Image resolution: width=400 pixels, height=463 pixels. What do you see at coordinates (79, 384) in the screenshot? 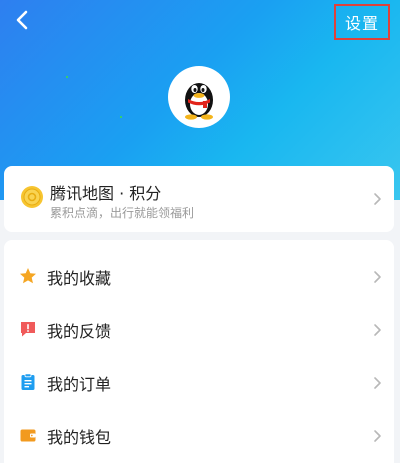
I see `menu-item-label: 我的订单` at bounding box center [79, 384].